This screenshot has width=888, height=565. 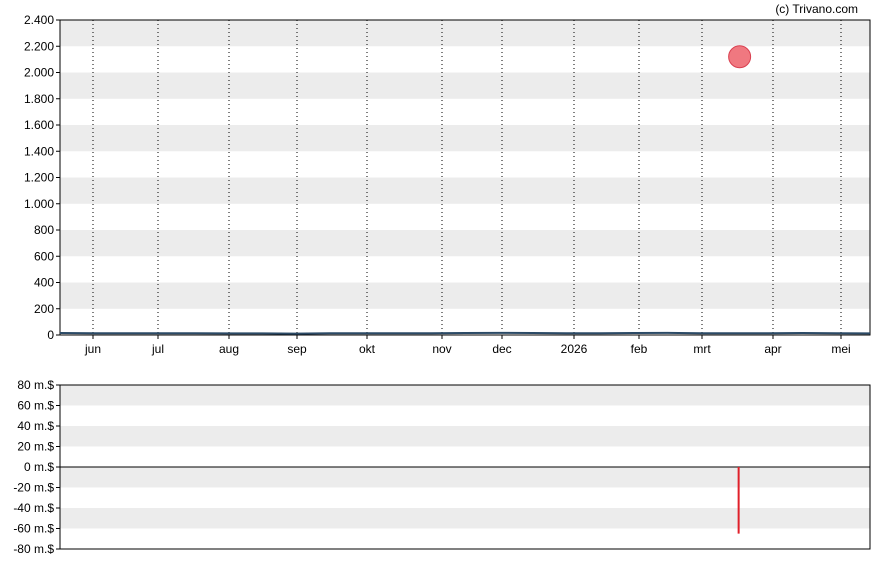 I want to click on x-tick-label: dec, so click(x=501, y=349).